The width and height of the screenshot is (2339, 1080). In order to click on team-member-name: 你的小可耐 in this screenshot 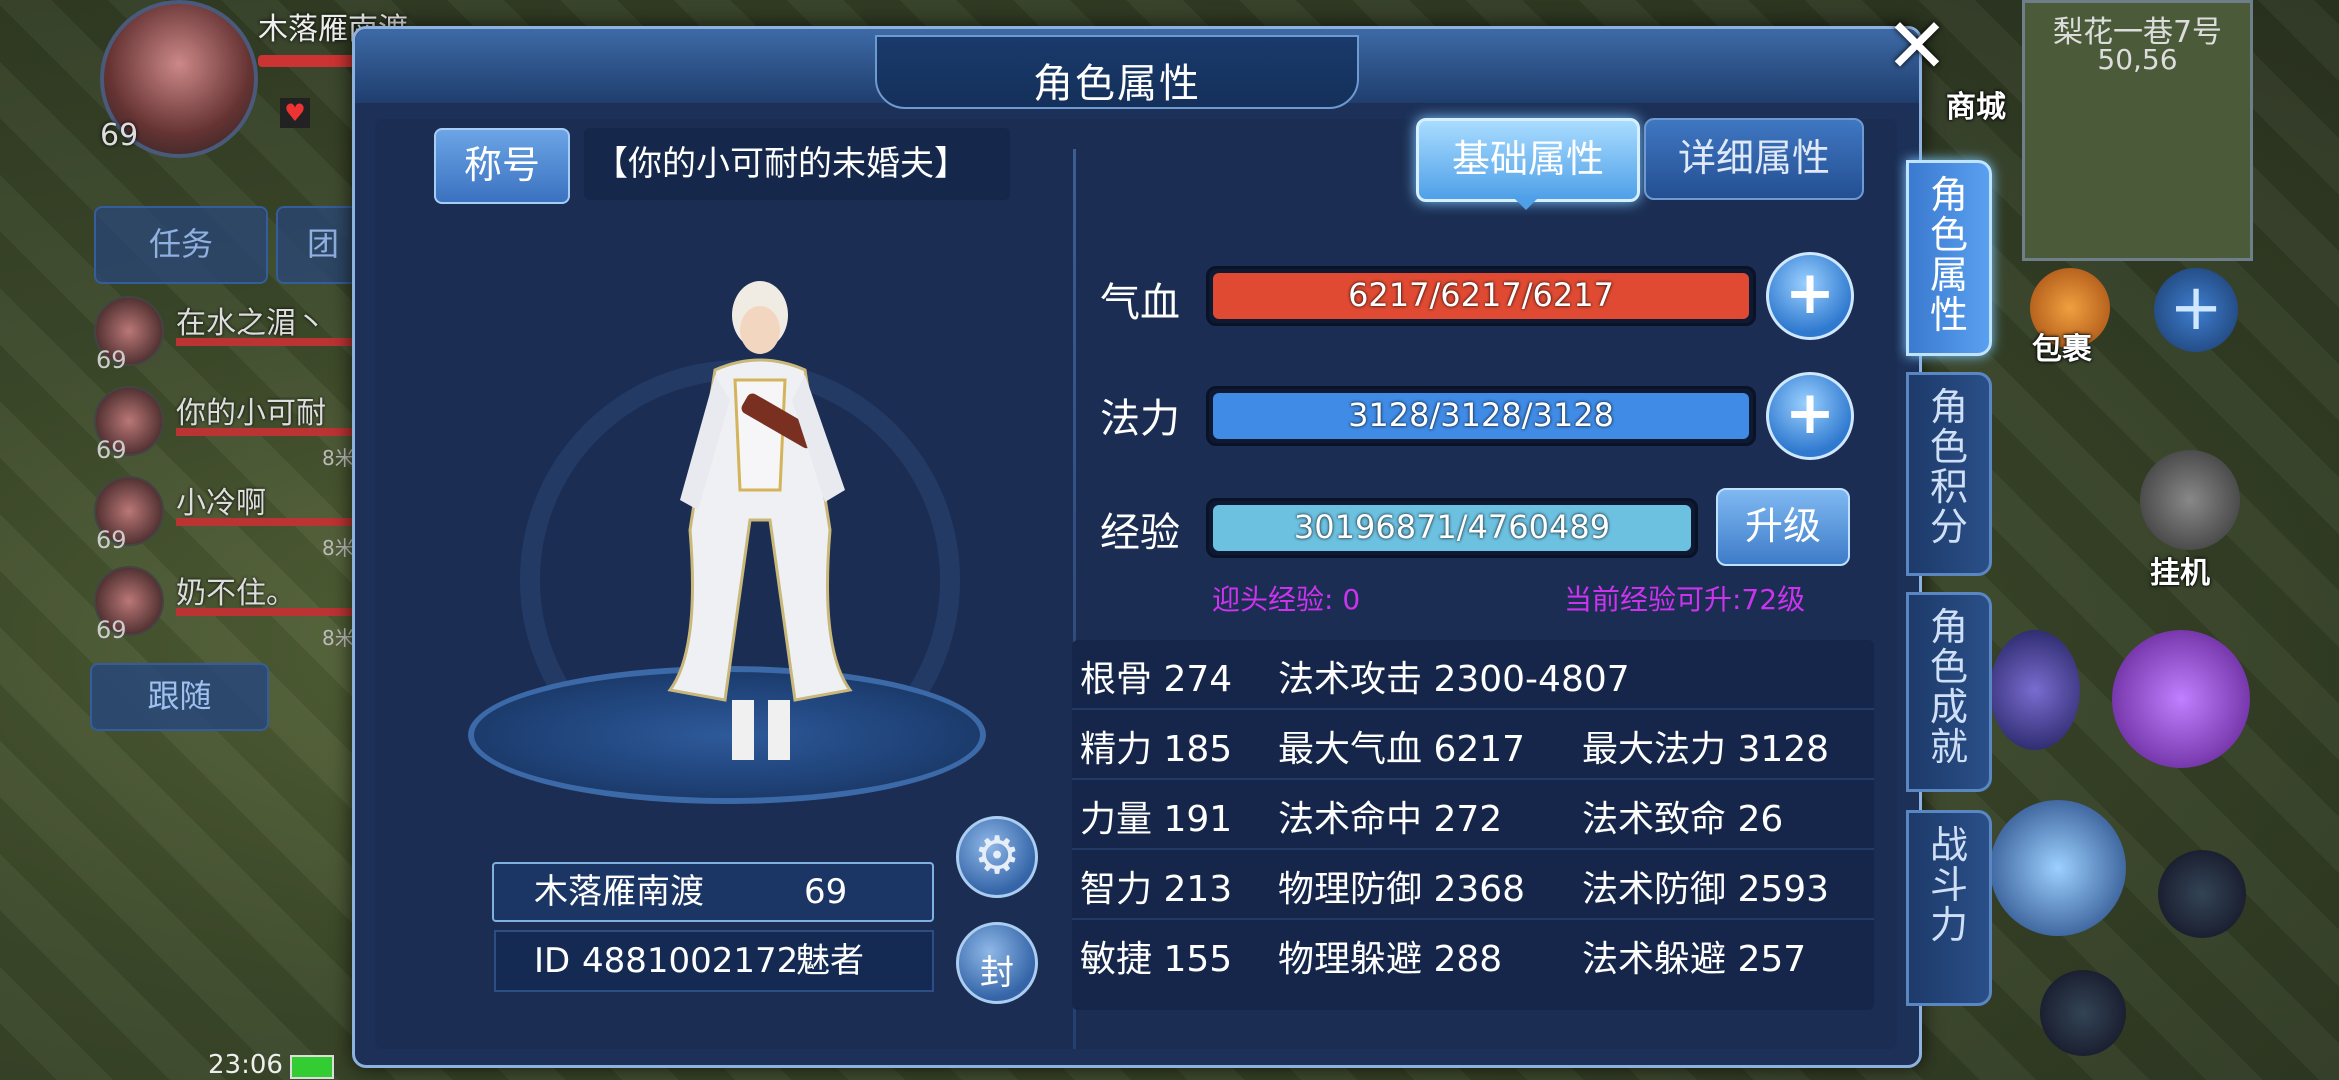, I will do `click(251, 413)`.